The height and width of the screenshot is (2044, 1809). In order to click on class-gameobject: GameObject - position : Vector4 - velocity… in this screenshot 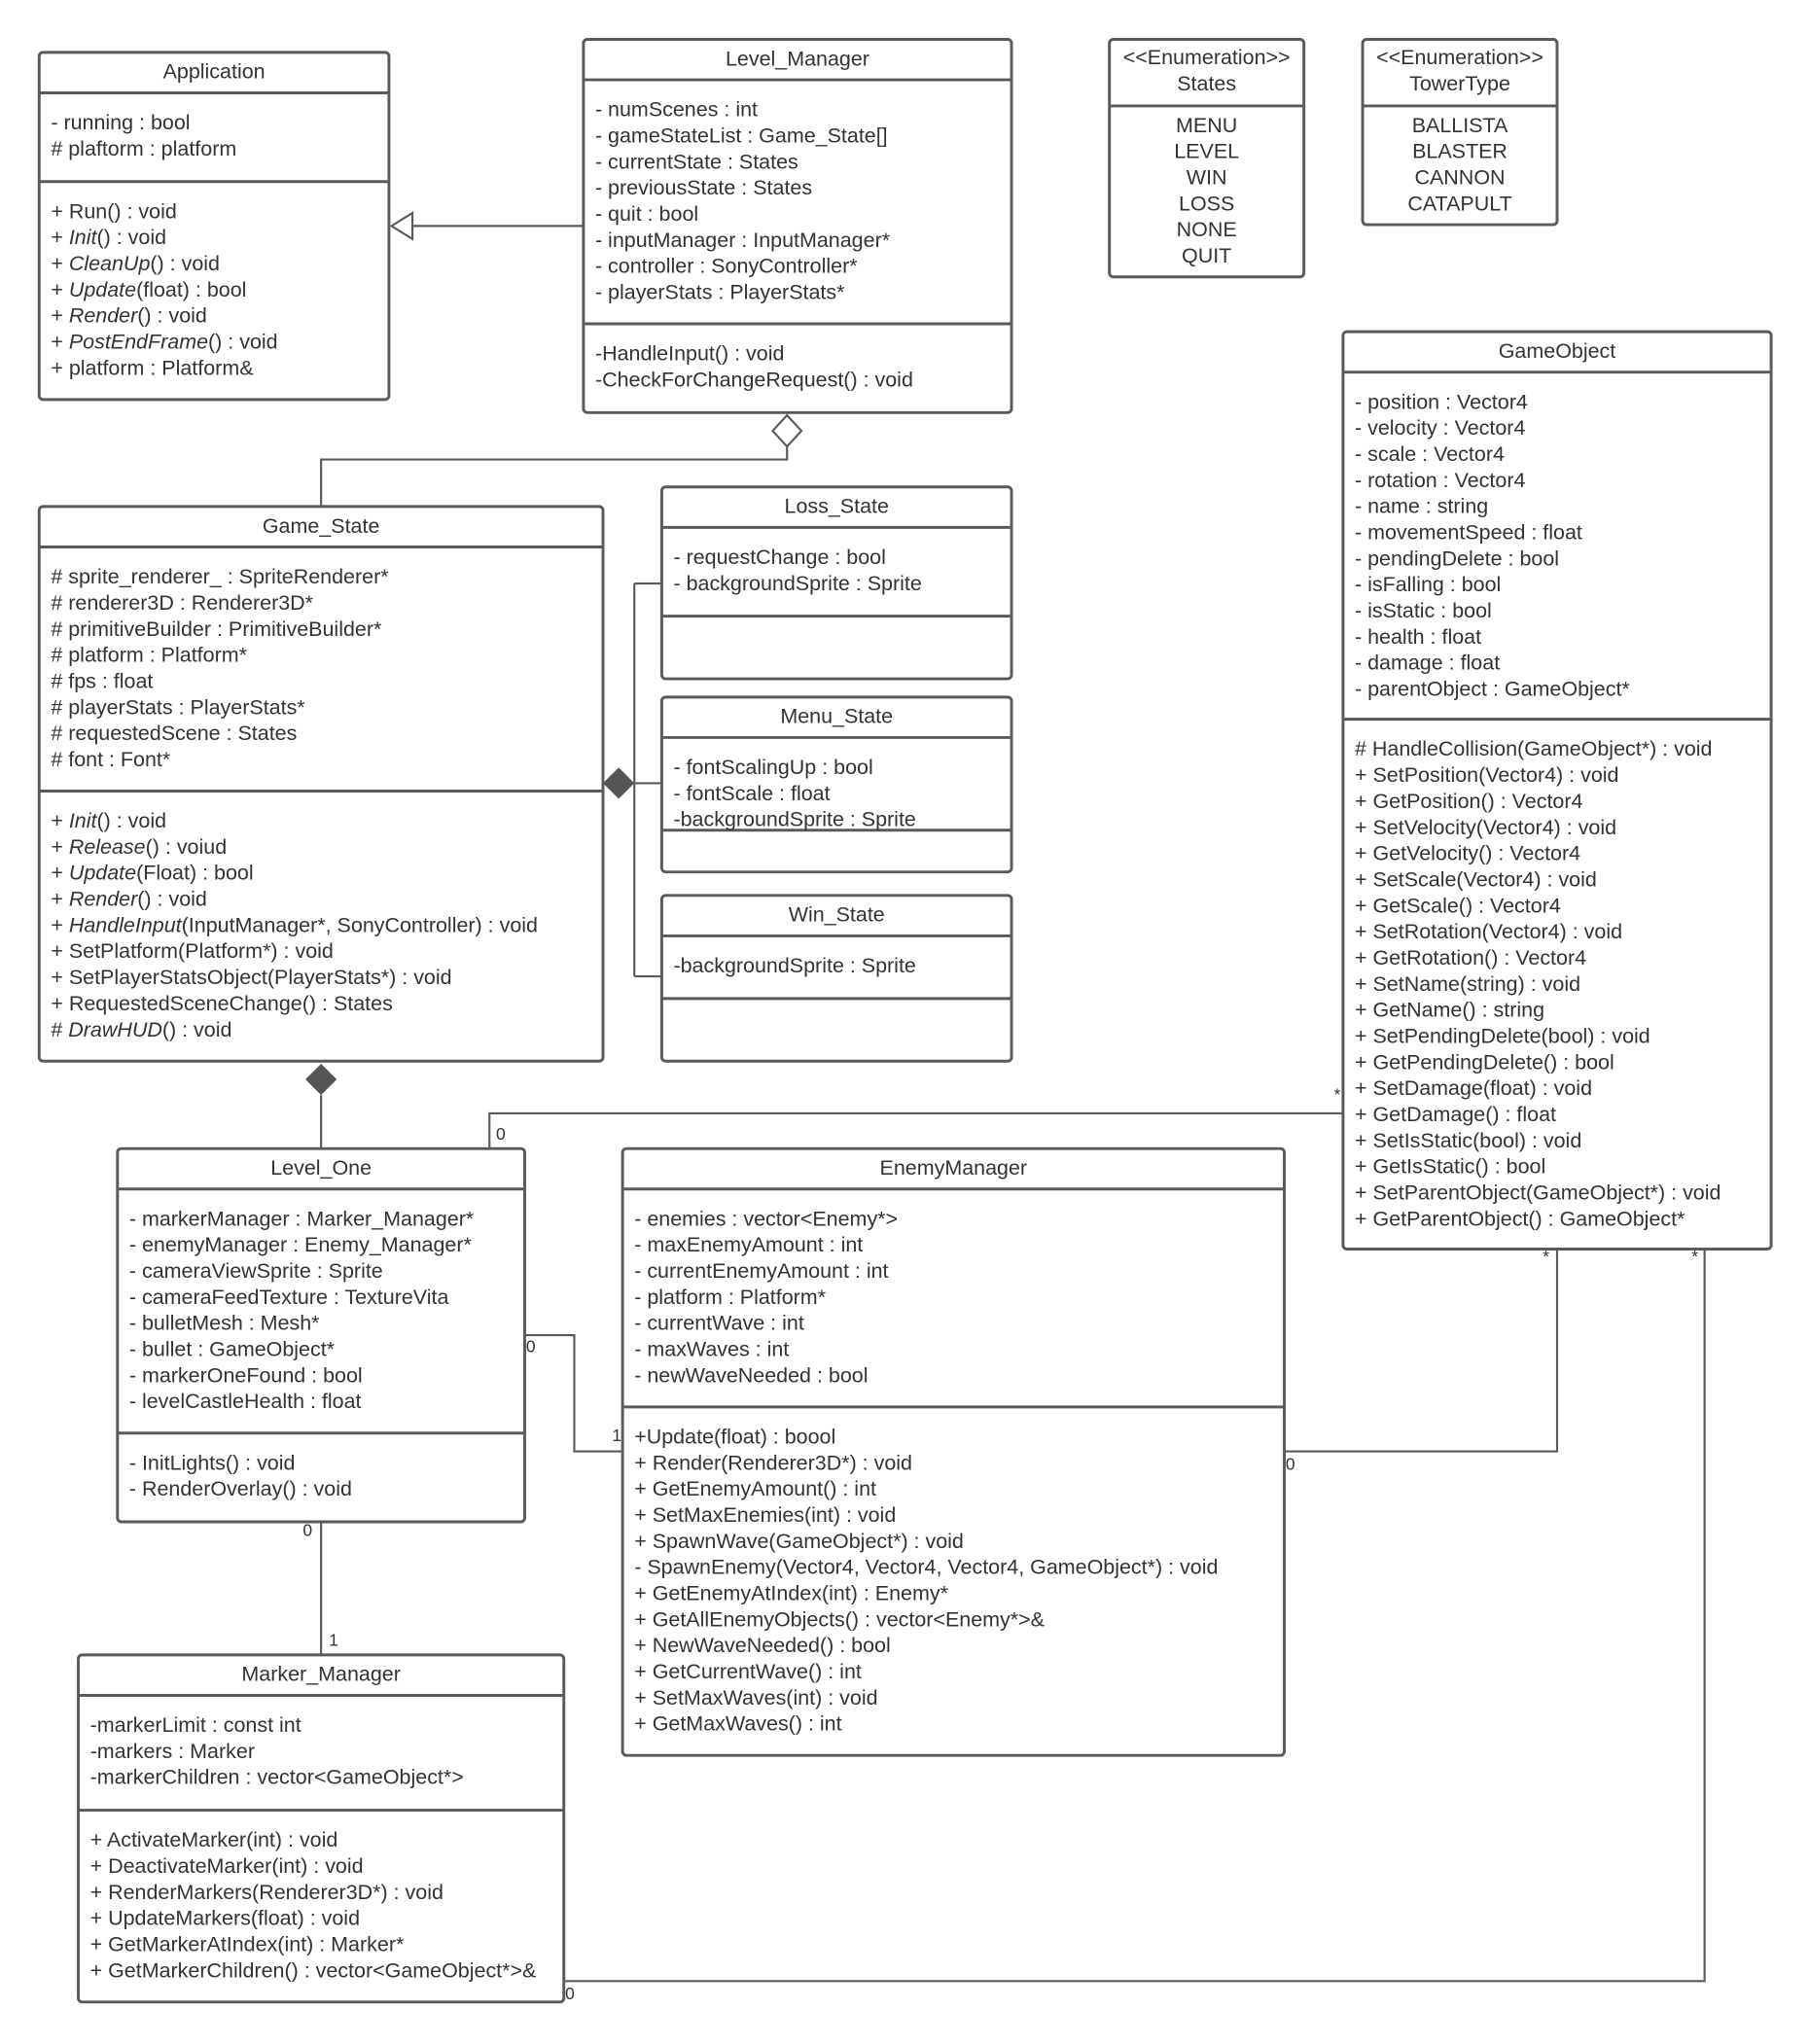, I will do `click(1557, 791)`.